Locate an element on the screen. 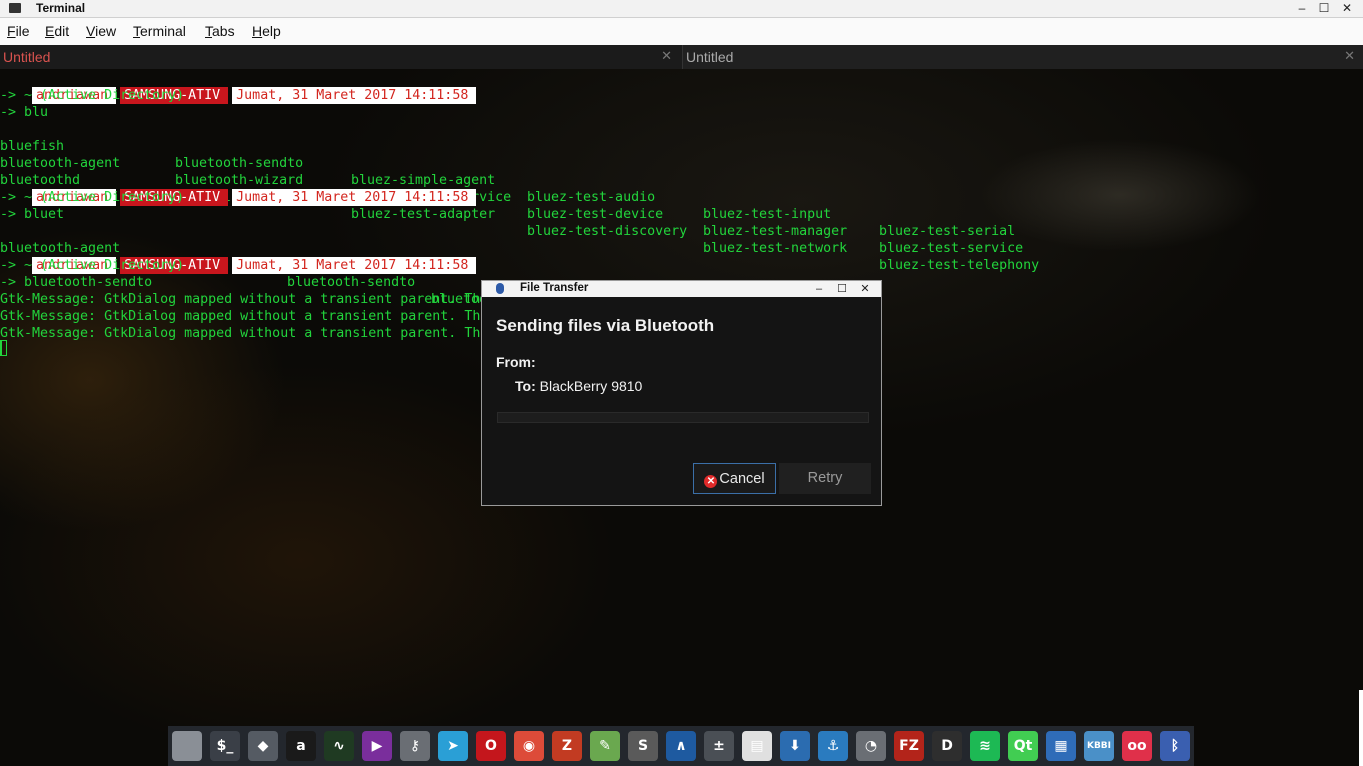 This screenshot has width=1363, height=766. screen-edge-bar is located at coordinates (1361, 728).